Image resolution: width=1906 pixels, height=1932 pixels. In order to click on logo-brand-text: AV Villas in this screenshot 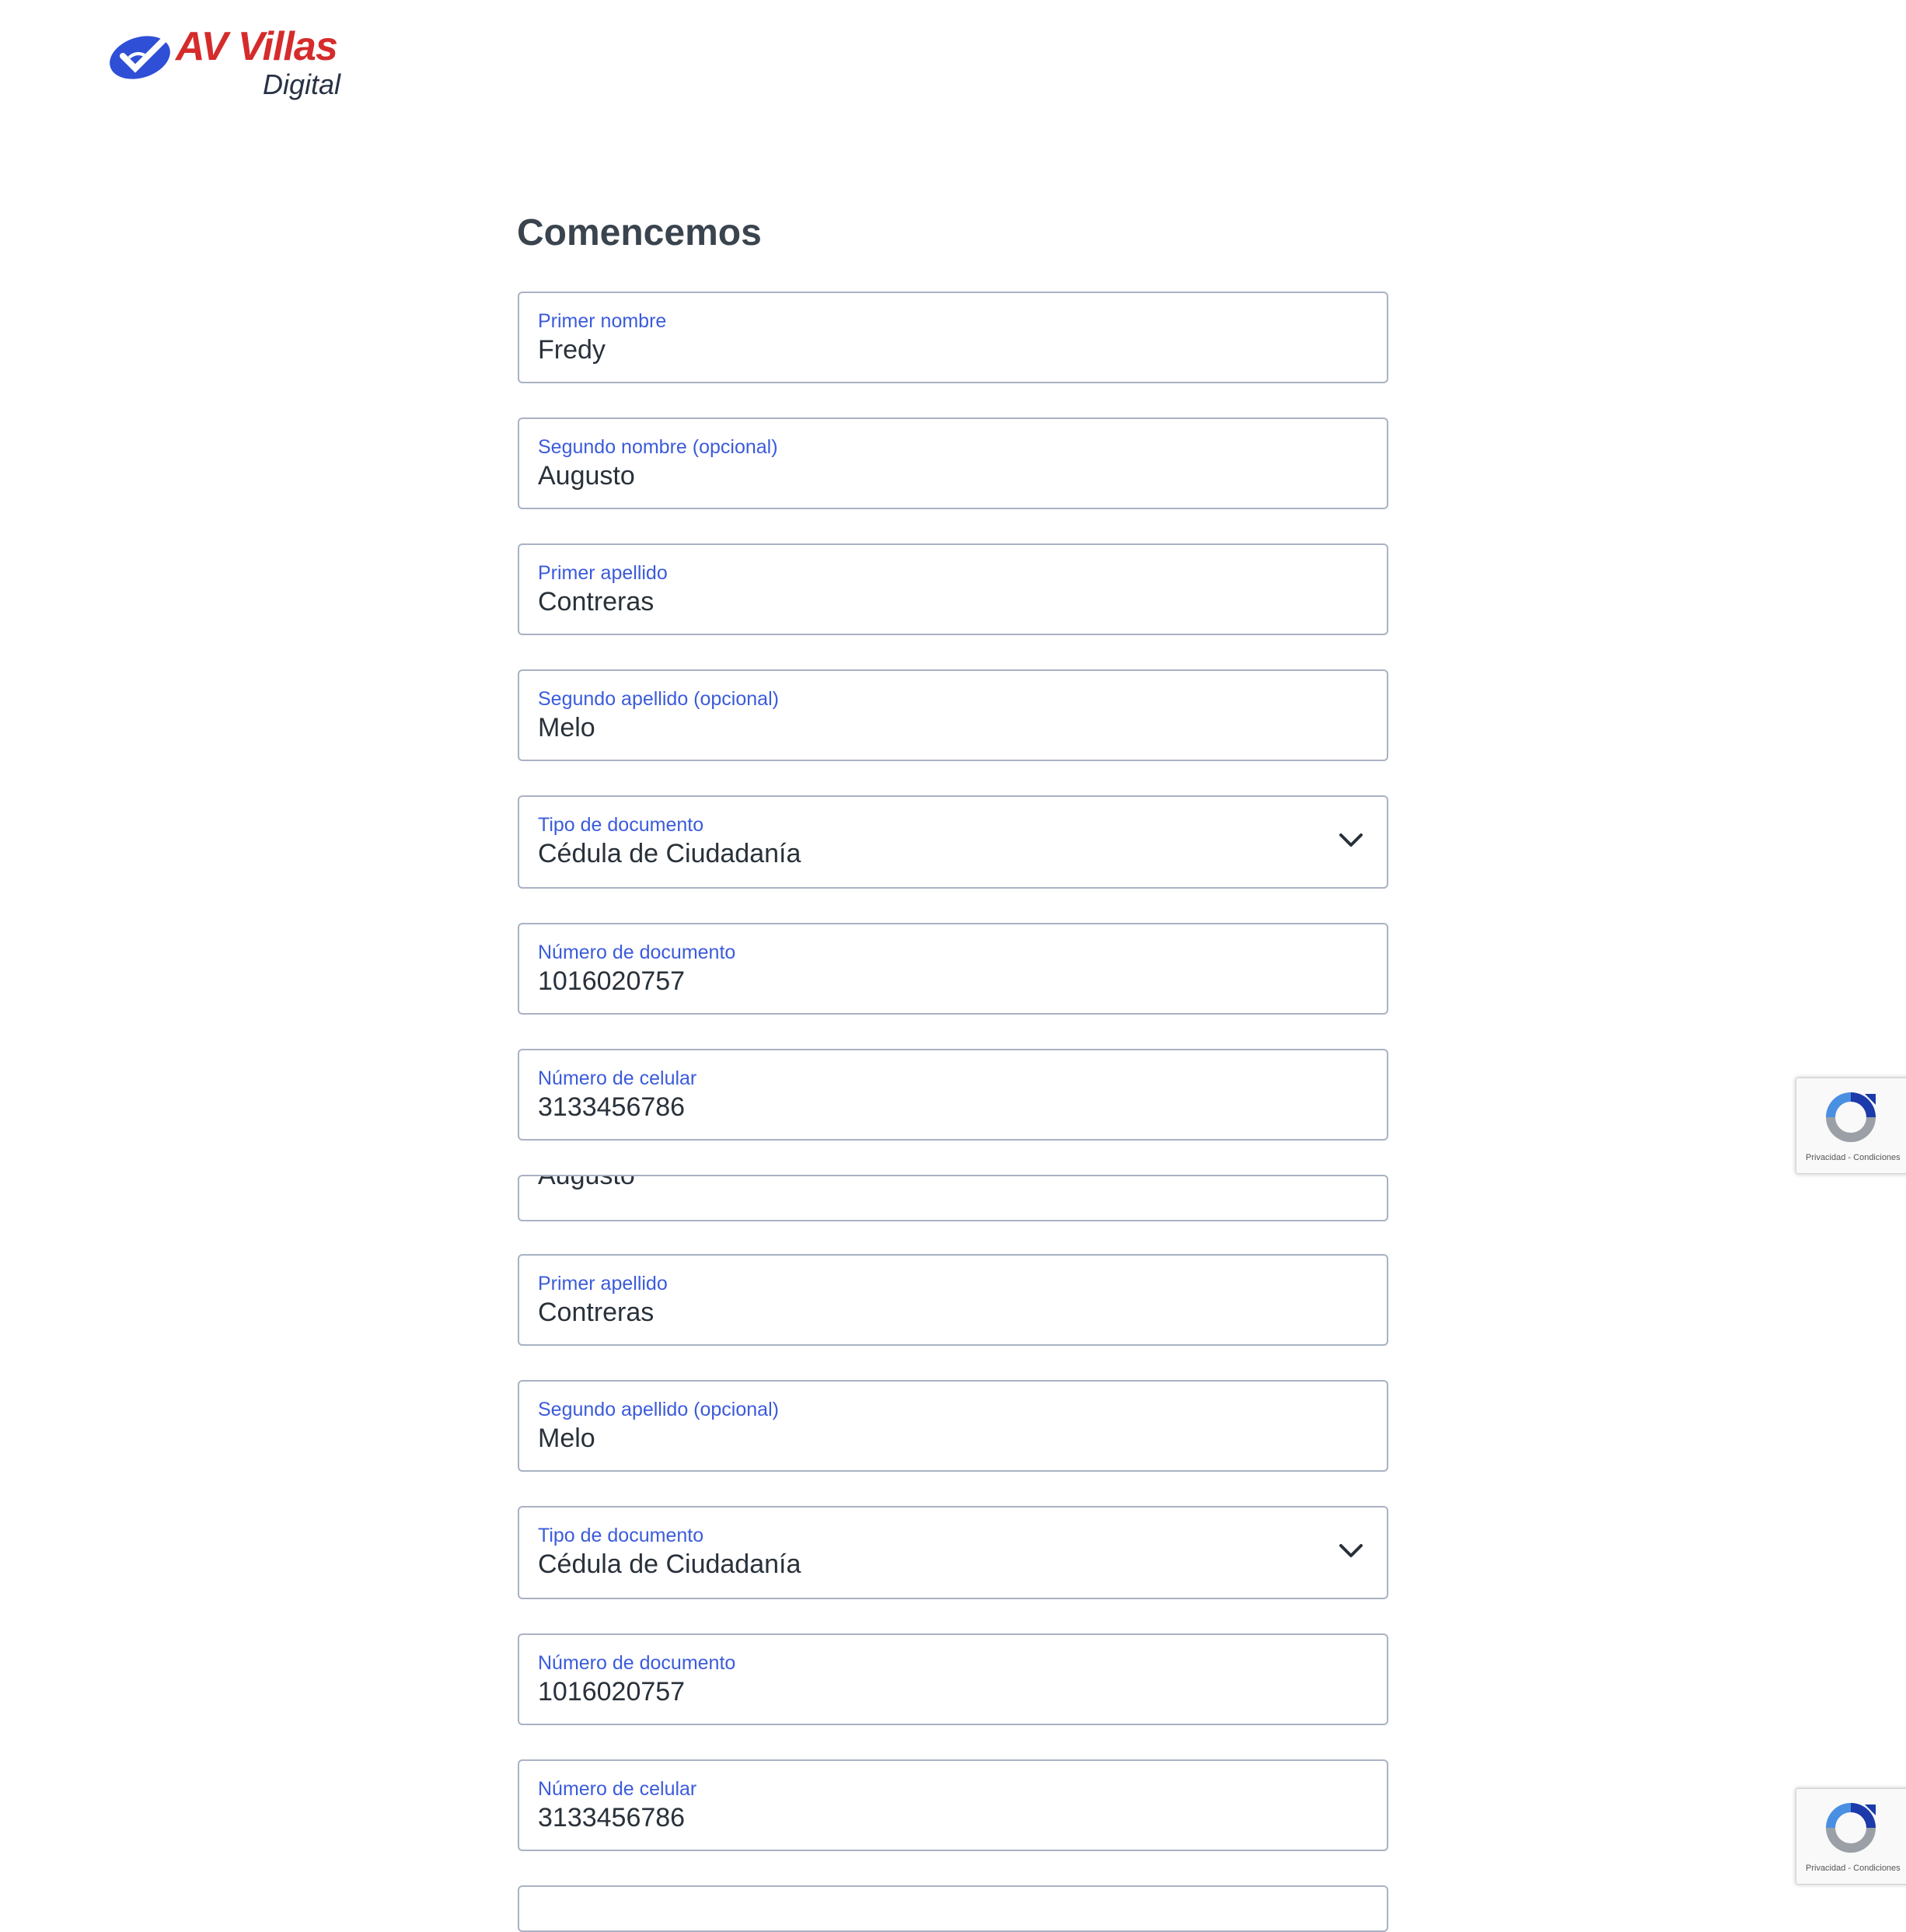, I will do `click(257, 46)`.